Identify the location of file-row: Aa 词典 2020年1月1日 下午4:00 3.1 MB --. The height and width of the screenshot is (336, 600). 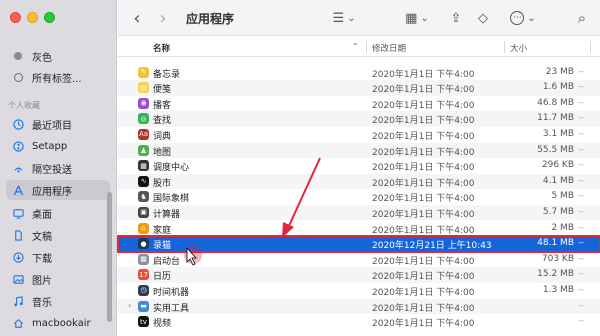
(359, 135).